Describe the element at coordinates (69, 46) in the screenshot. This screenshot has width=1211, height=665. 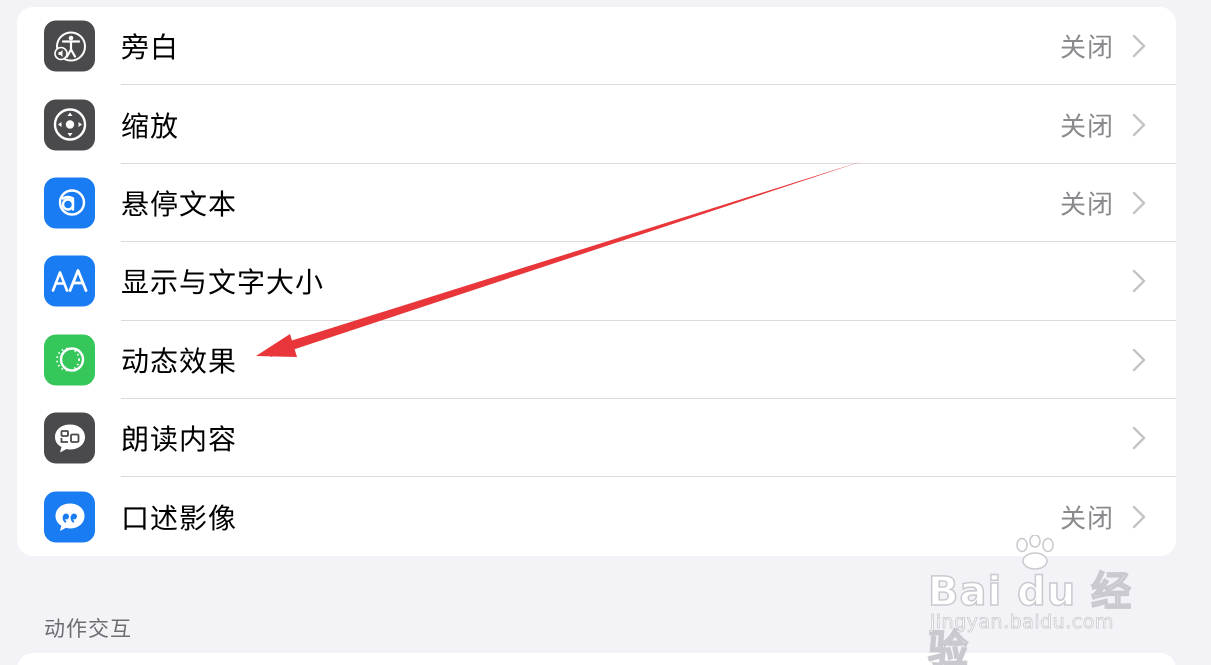
I see `voiceover-icon` at that location.